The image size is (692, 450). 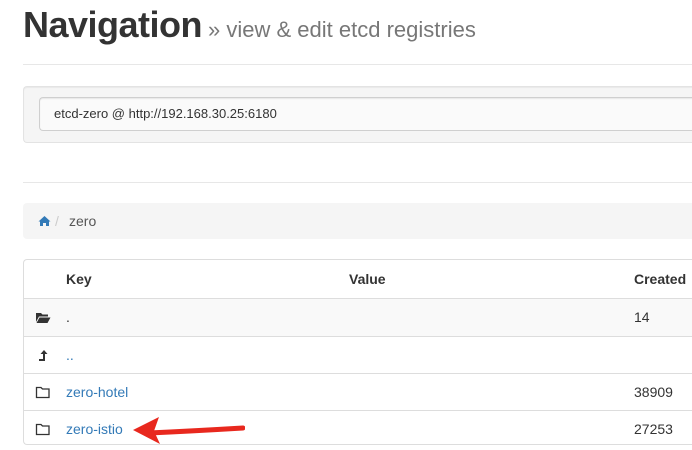 What do you see at coordinates (68, 317) in the screenshot?
I see `row-key: .` at bounding box center [68, 317].